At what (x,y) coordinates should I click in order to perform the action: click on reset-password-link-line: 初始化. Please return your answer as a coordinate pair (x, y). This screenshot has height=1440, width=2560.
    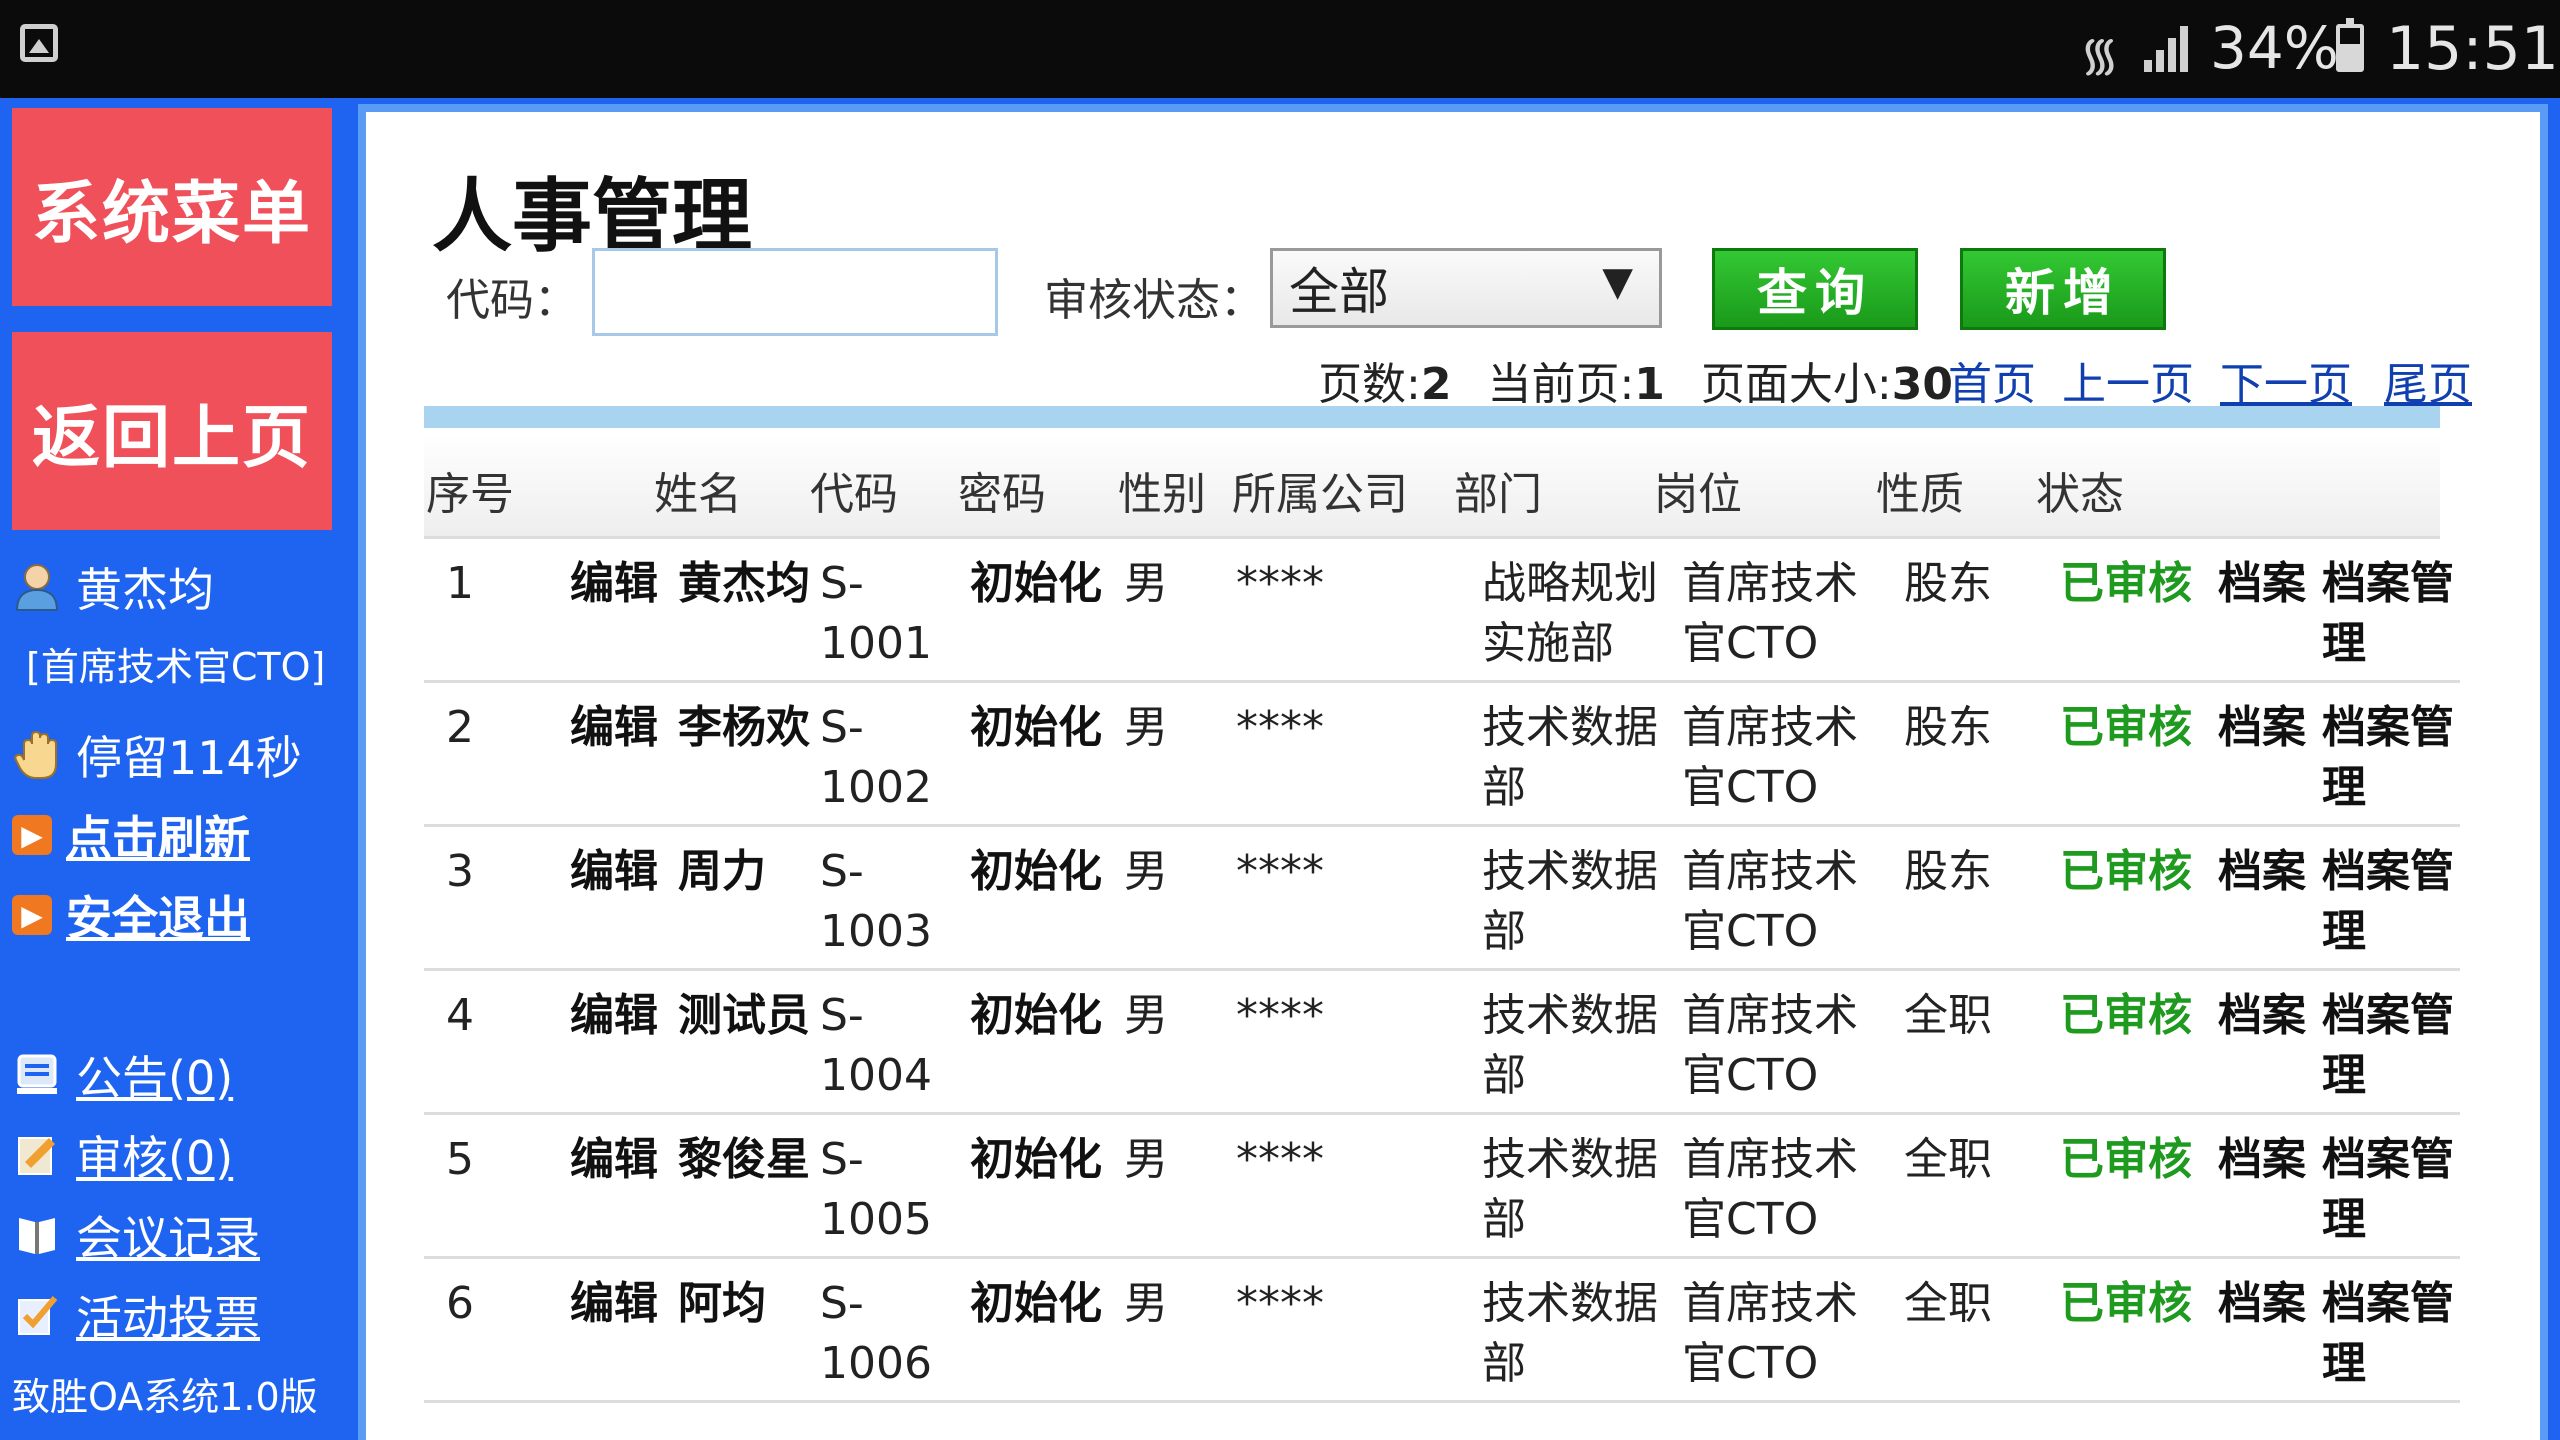
    Looking at the image, I should click on (1036, 1303).